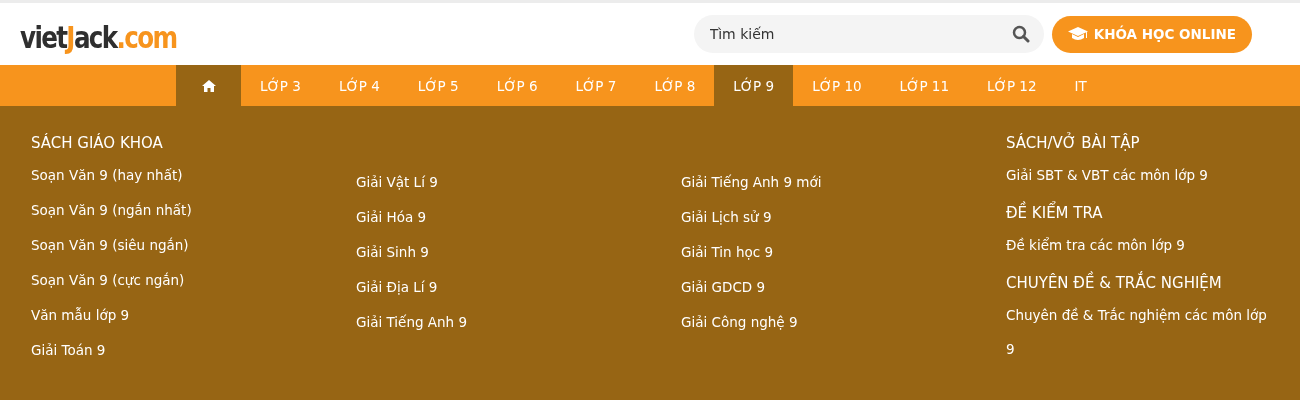  I want to click on menu-link: Giải Tiếng Anh 9 mới, so click(843, 182).